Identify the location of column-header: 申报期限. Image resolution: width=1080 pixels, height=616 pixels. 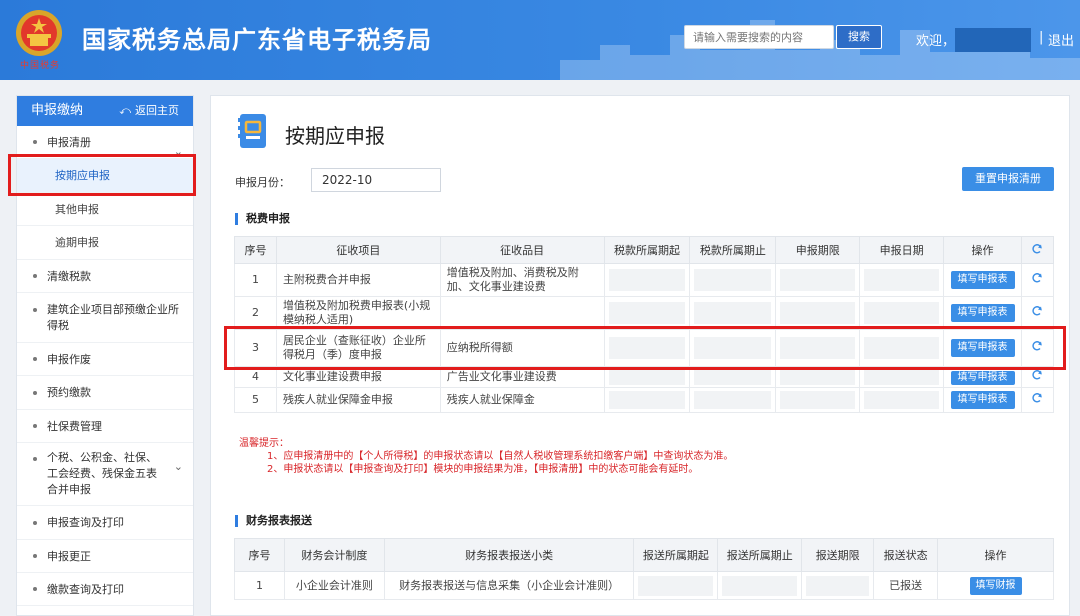
(818, 250).